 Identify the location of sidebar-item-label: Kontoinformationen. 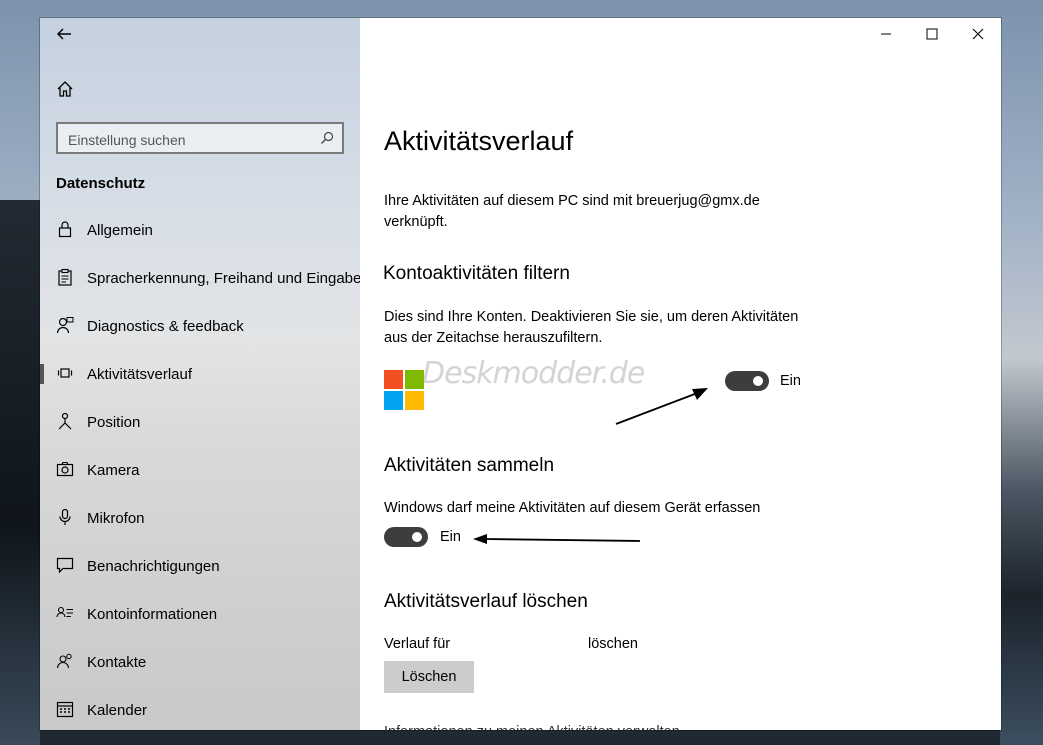
(152, 614).